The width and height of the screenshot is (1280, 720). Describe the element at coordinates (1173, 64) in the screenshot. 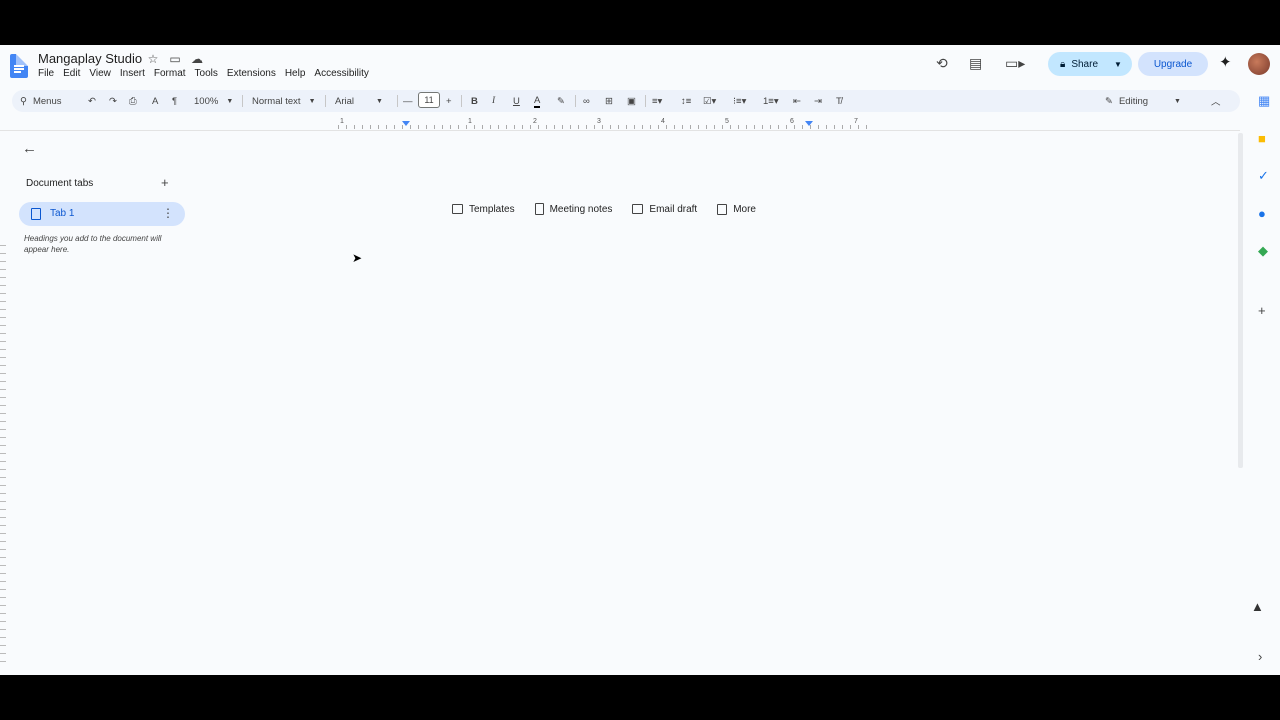

I see `upgrade-button: Upgrade` at that location.